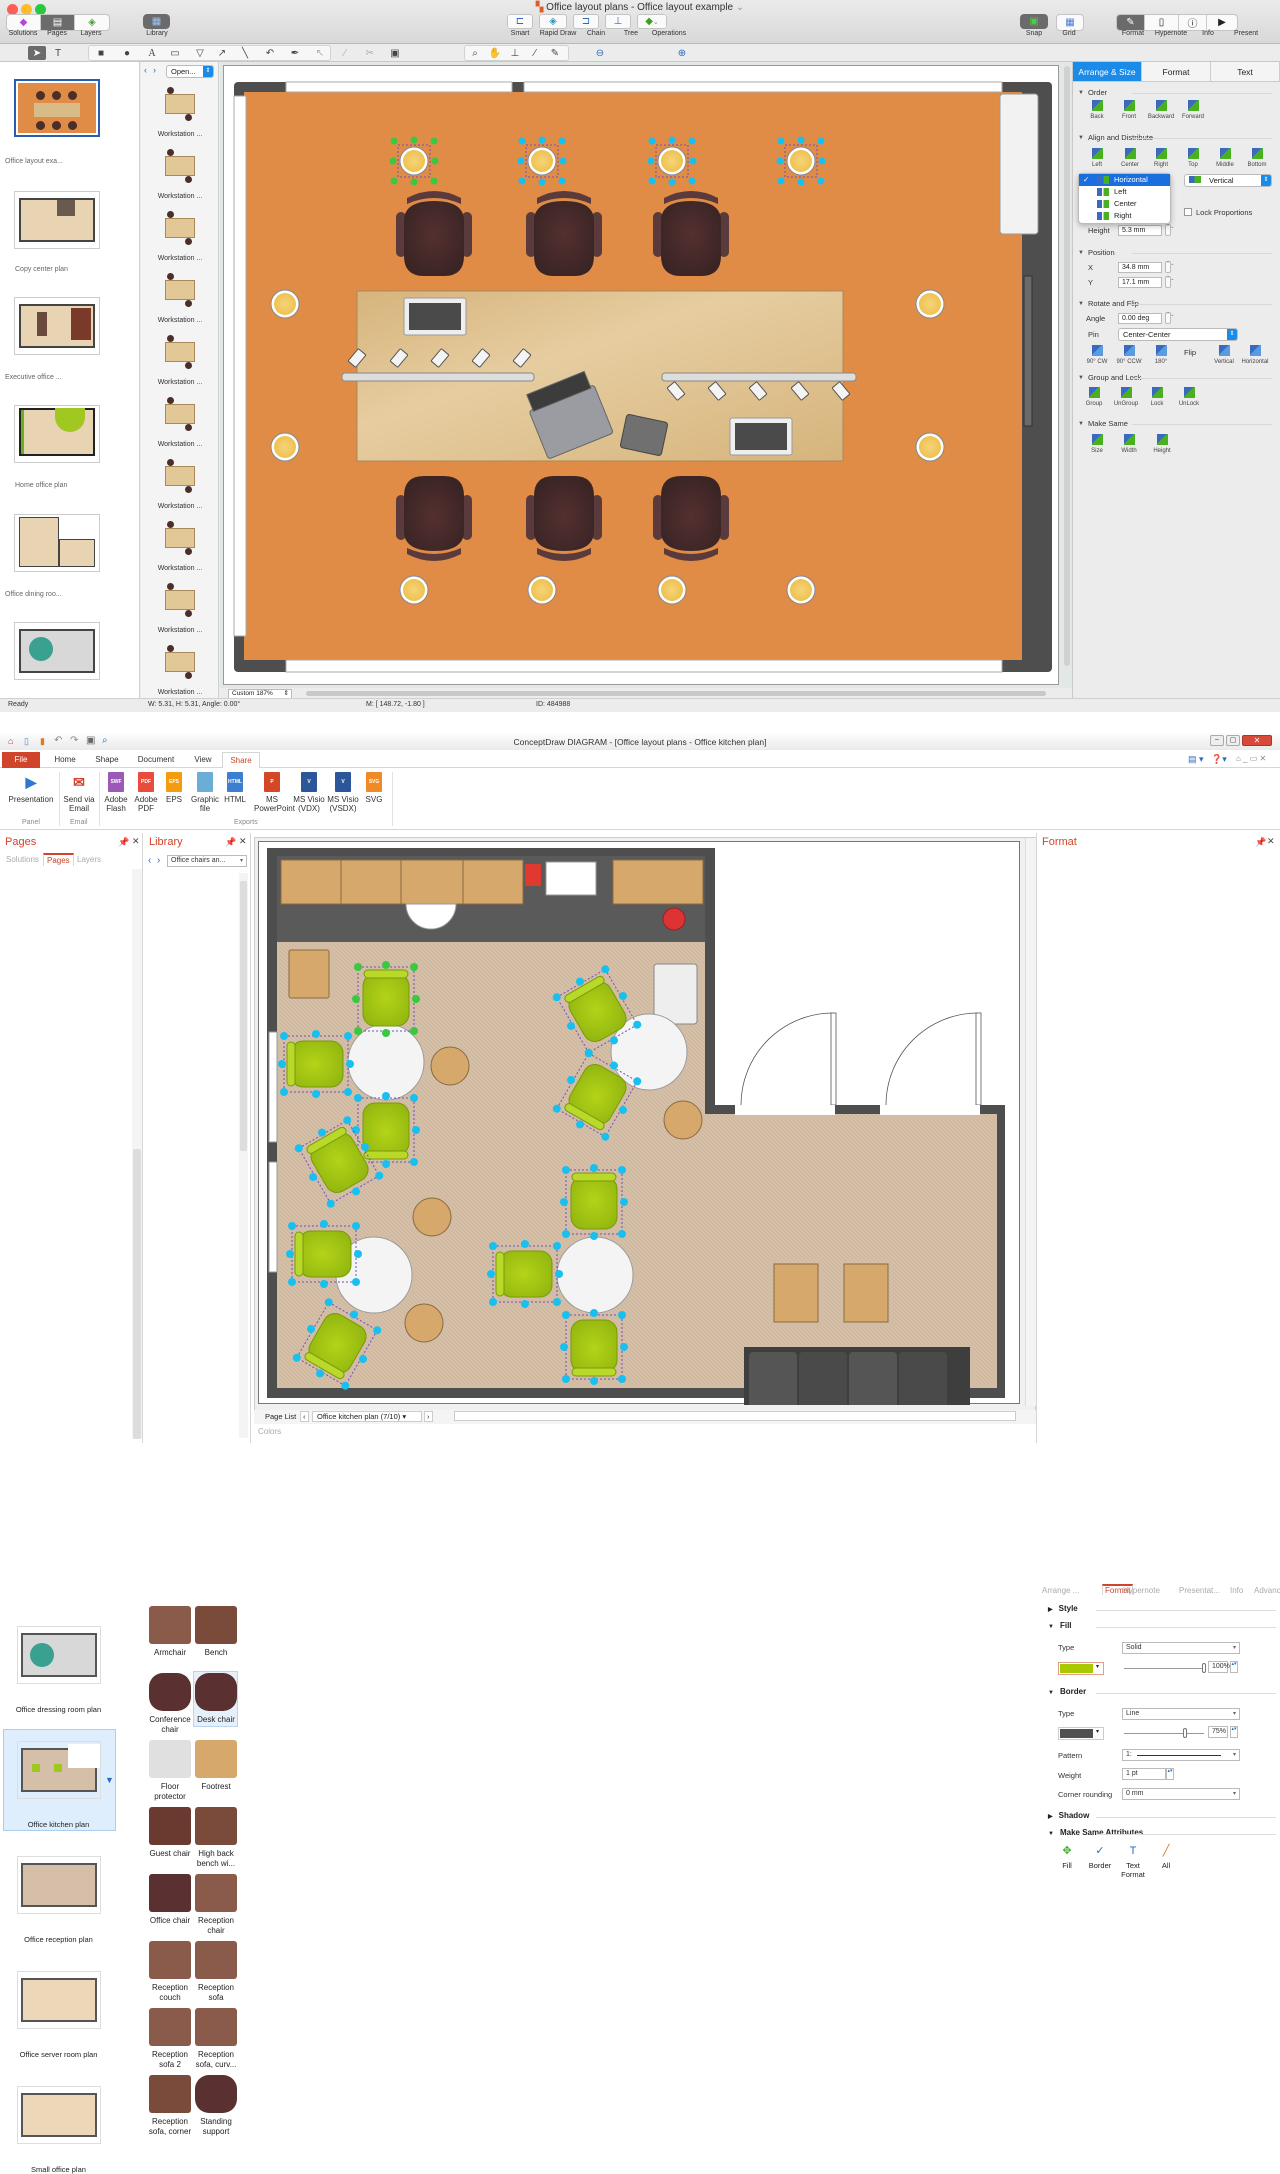  What do you see at coordinates (116, 792) in the screenshot?
I see `export-adobe-flash-button: SWF Adobe Flash` at bounding box center [116, 792].